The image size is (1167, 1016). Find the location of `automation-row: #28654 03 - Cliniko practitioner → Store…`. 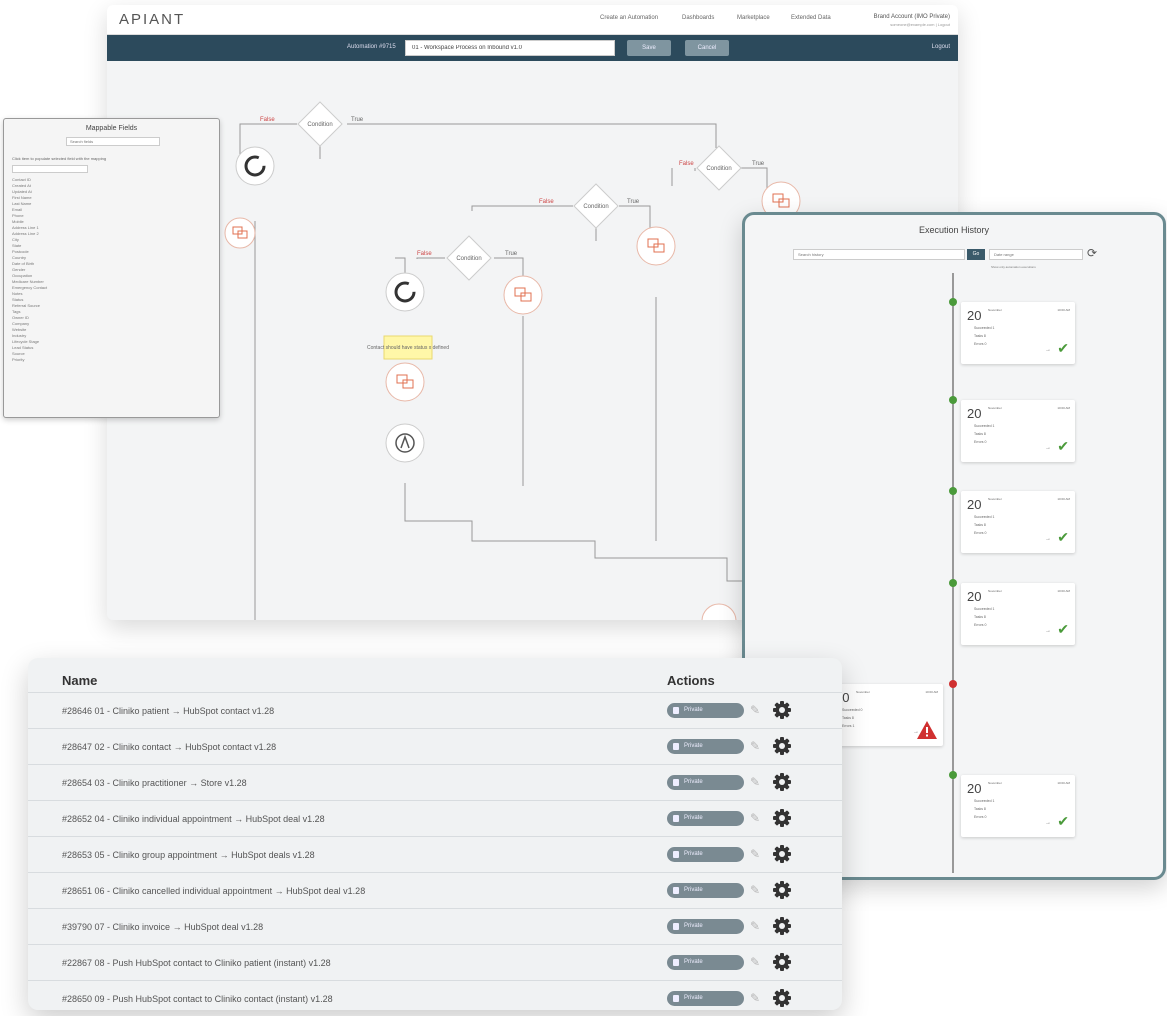

automation-row: #28654 03 - Cliniko practitioner → Store… is located at coordinates (435, 782).